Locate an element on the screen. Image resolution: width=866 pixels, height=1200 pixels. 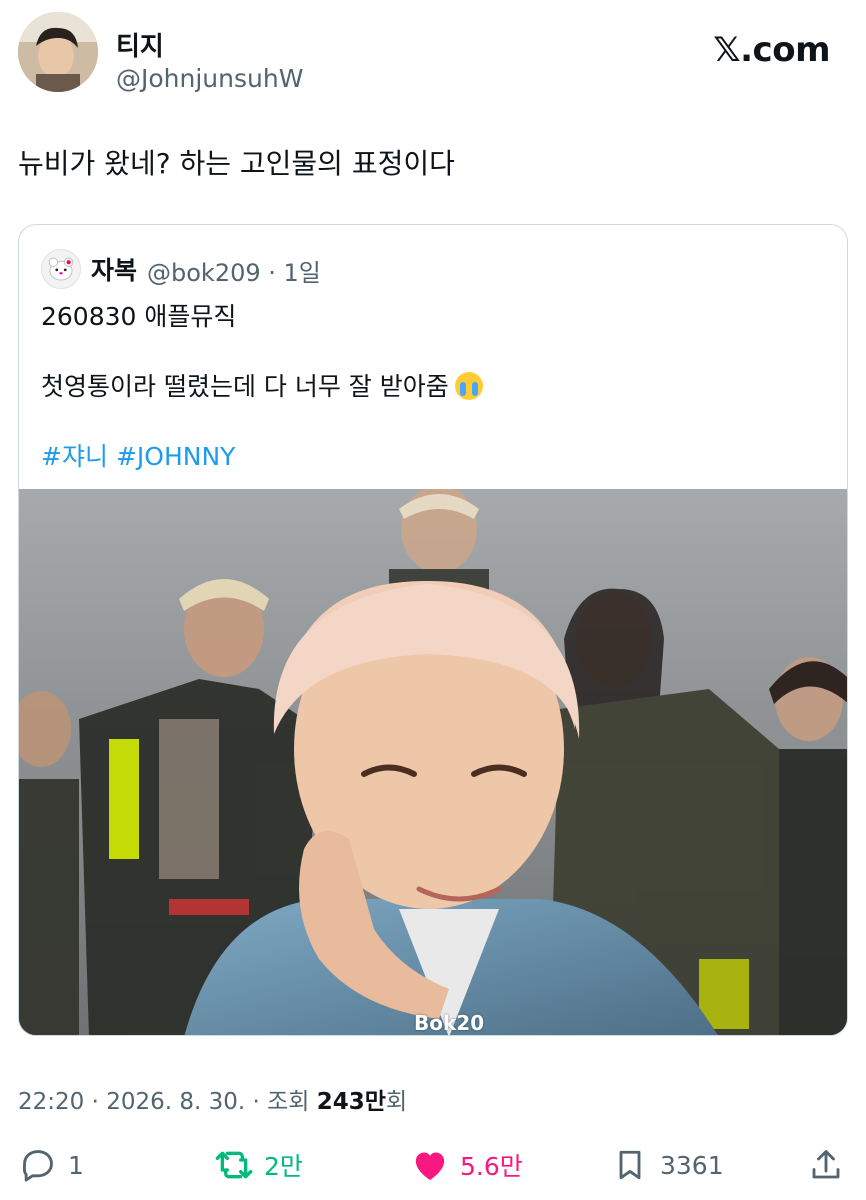
views-label: 조회 is located at coordinates (292, 1102).